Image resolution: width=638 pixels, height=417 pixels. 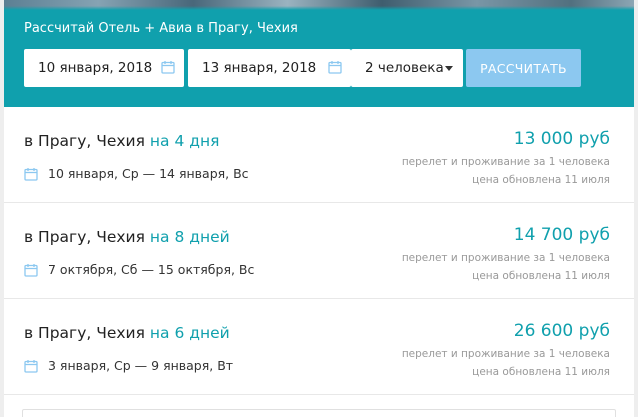 I want to click on search-title: Рассчитай Отель + Авиа в Прагу, Чехия, so click(x=161, y=28).